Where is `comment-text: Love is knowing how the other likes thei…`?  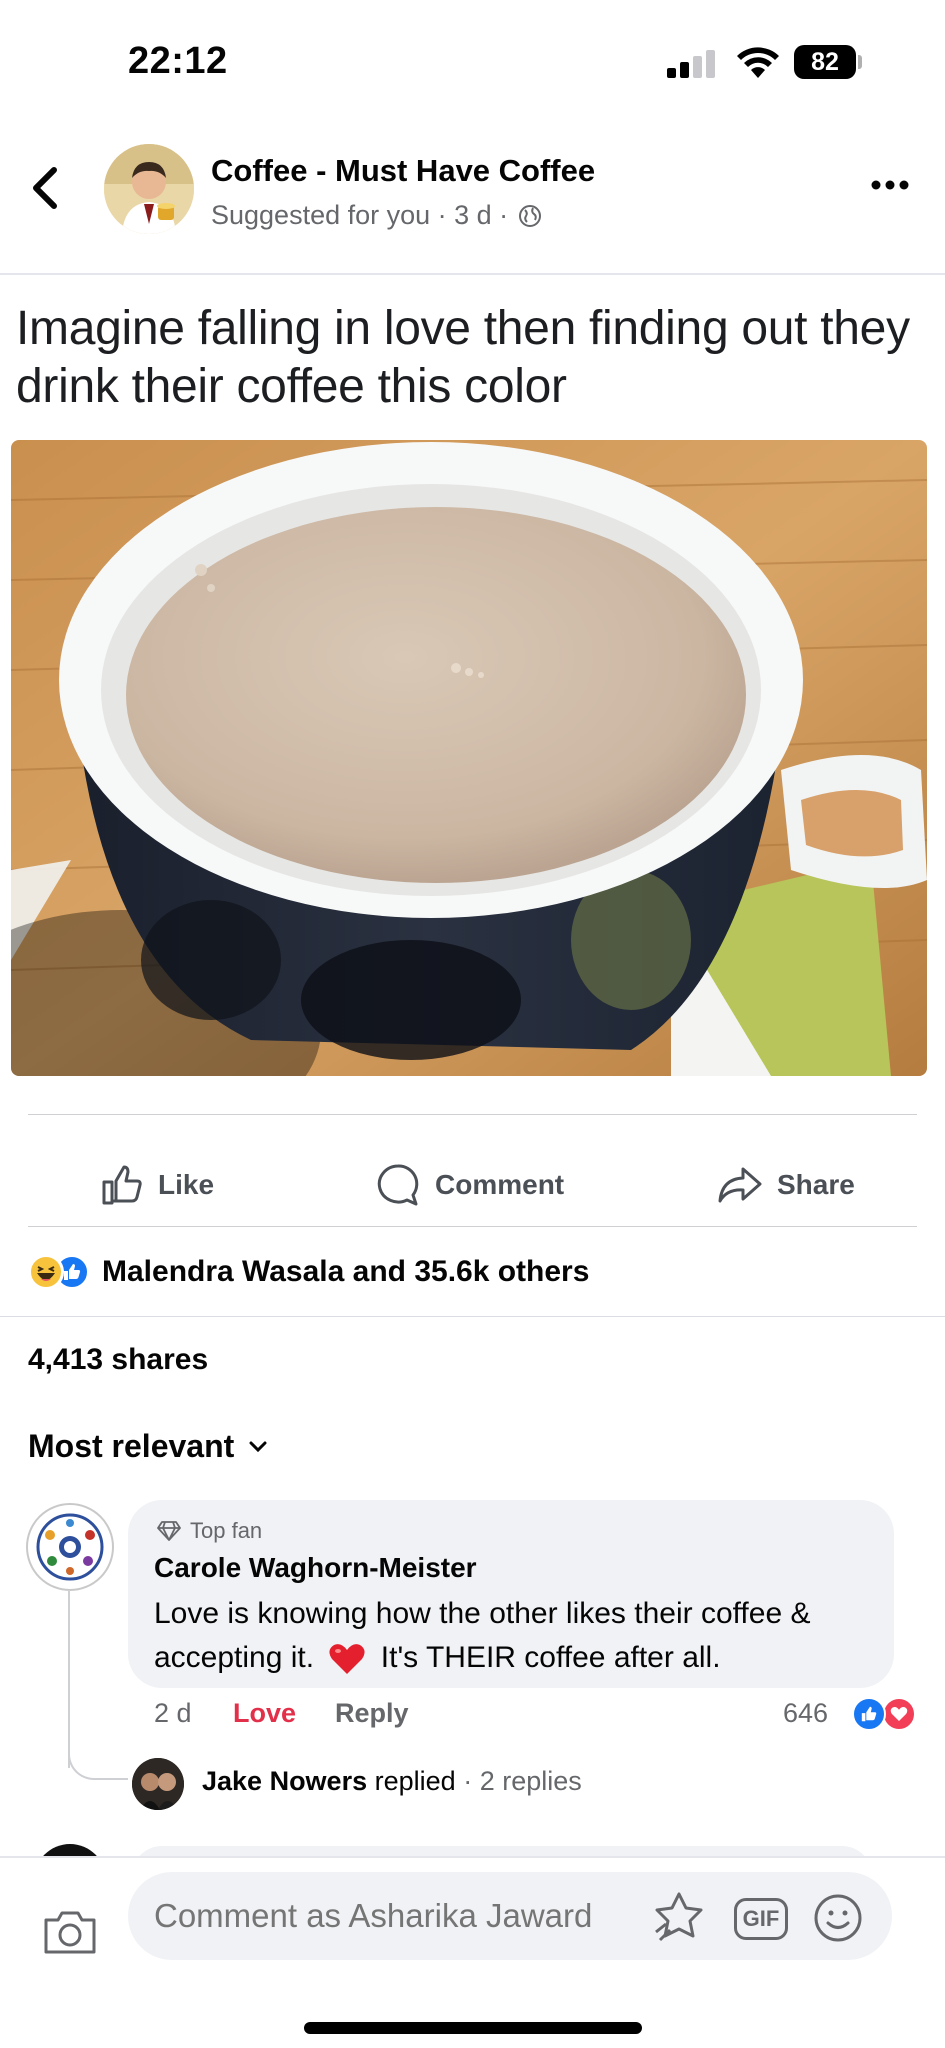 comment-text: Love is knowing how the other likes thei… is located at coordinates (514, 1636).